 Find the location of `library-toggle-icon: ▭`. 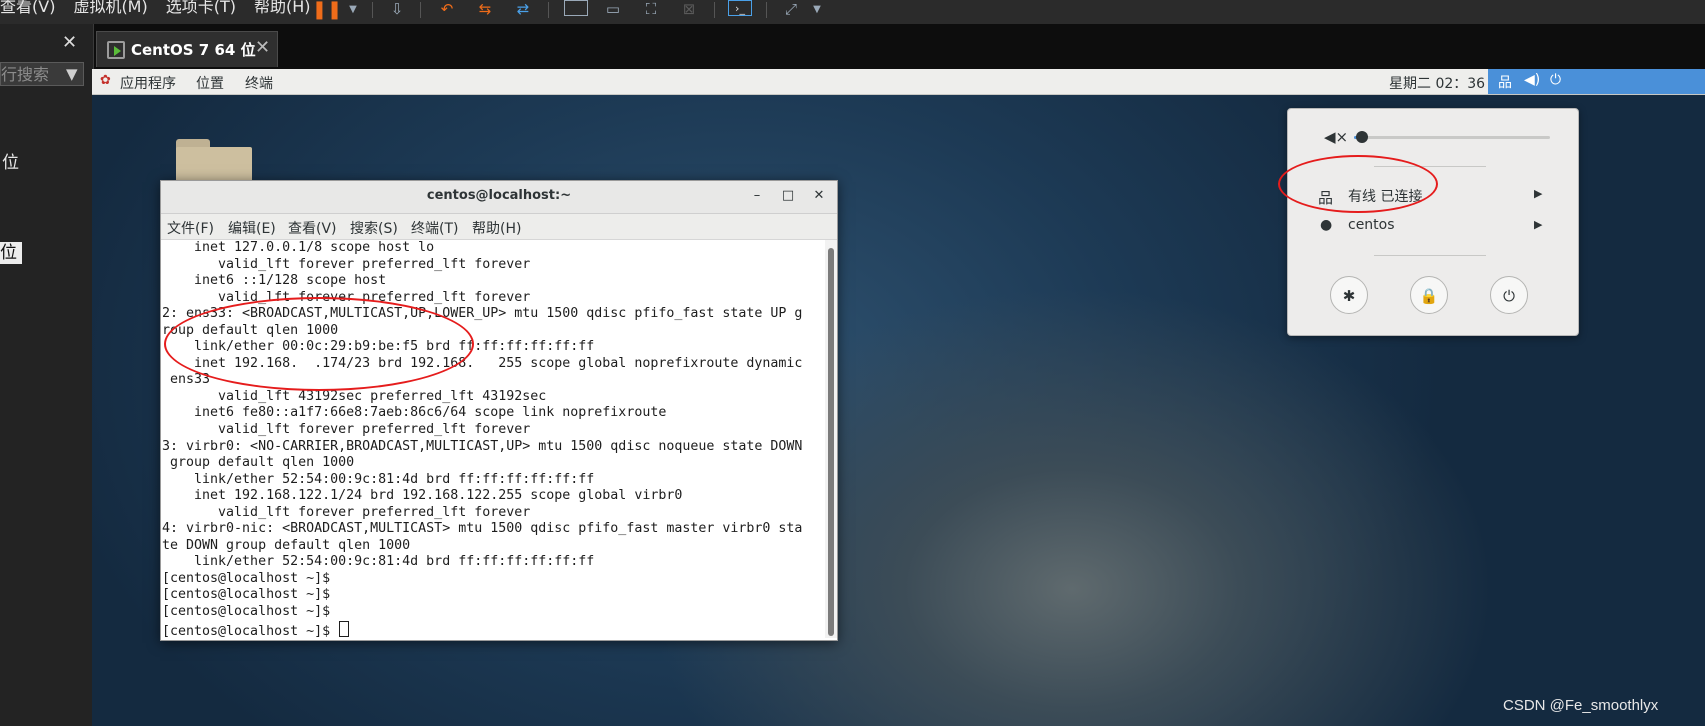

library-toggle-icon: ▭ is located at coordinates (613, 9).